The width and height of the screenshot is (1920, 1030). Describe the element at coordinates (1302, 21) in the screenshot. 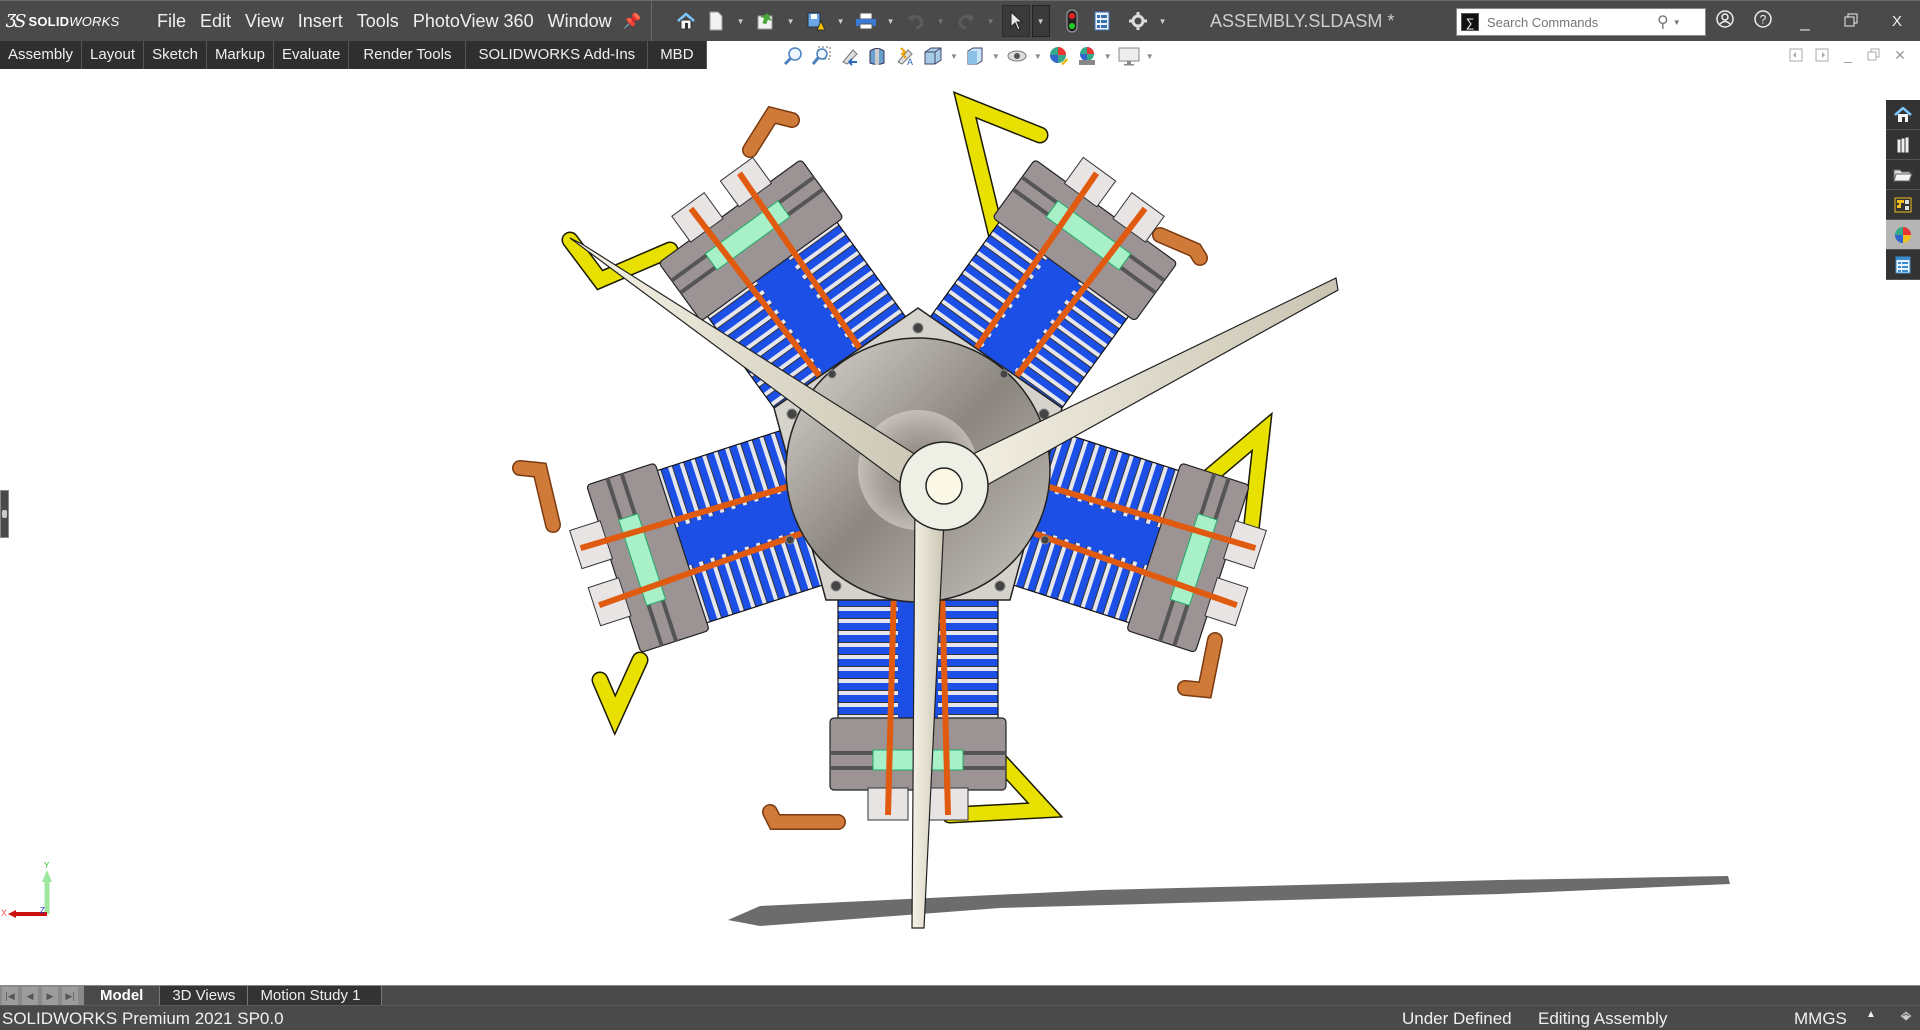

I see `document-title: ASSEMBLY.SLDASM *` at that location.